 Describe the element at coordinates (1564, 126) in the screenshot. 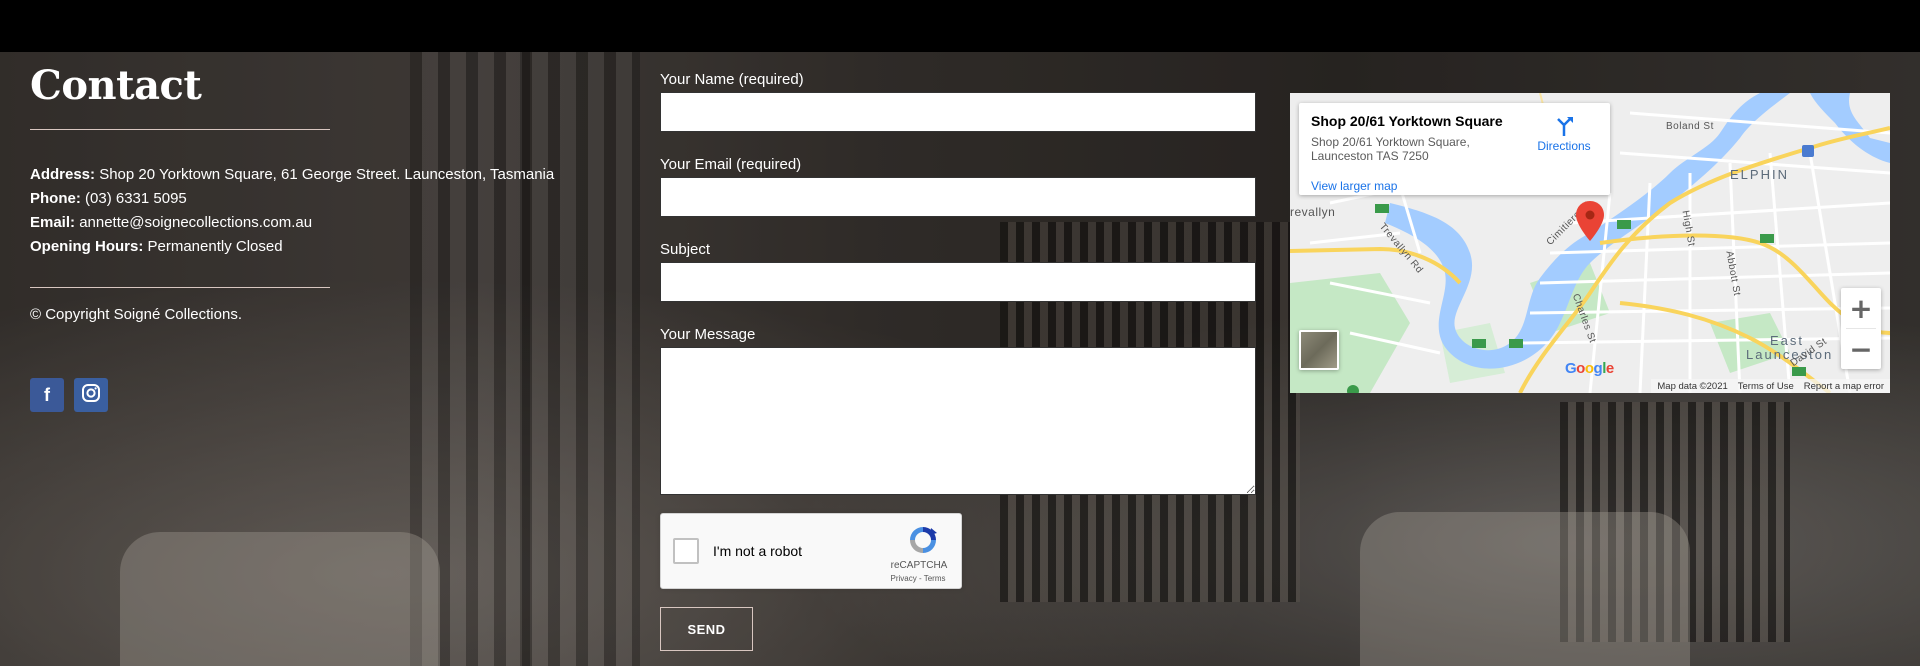

I see `directions-icon` at that location.